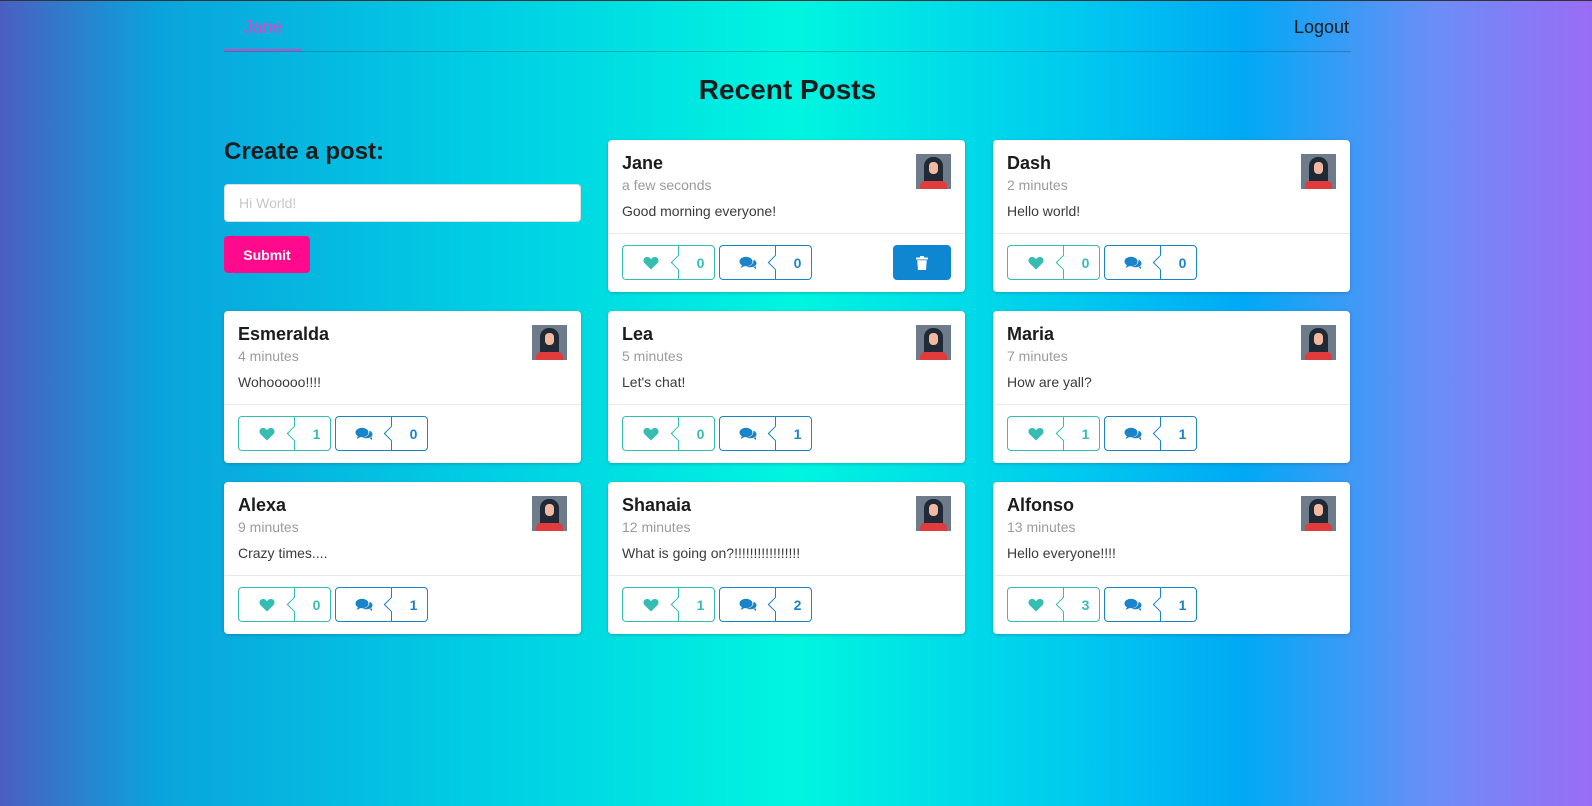  What do you see at coordinates (1041, 527) in the screenshot?
I see `post-time: 13 minutes` at bounding box center [1041, 527].